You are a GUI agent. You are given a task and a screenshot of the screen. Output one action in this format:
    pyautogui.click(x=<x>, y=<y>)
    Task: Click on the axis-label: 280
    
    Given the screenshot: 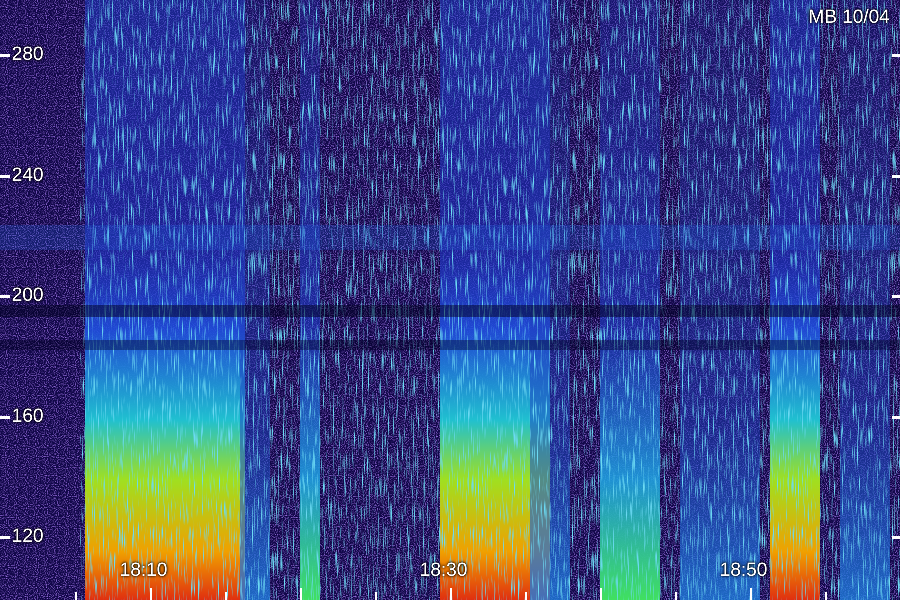 What is the action you would take?
    pyautogui.click(x=28, y=55)
    